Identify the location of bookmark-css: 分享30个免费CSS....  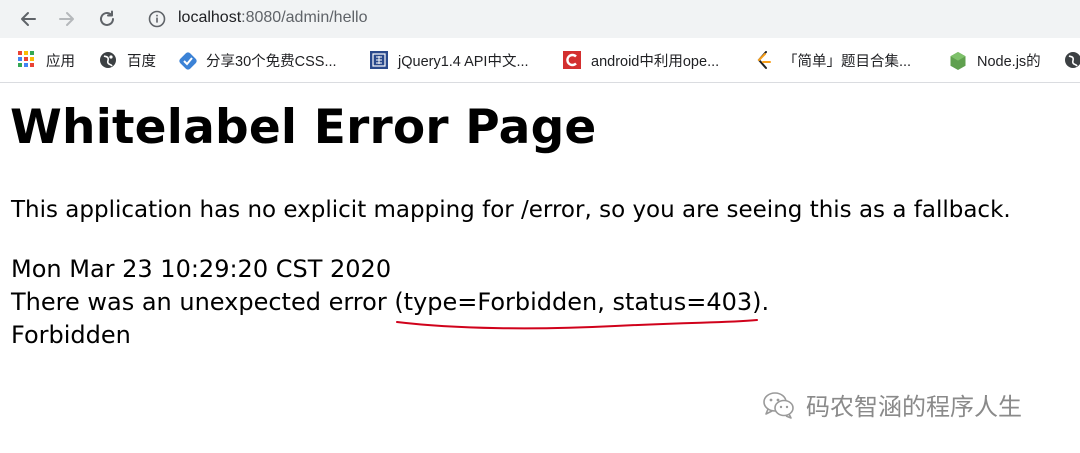
(257, 60).